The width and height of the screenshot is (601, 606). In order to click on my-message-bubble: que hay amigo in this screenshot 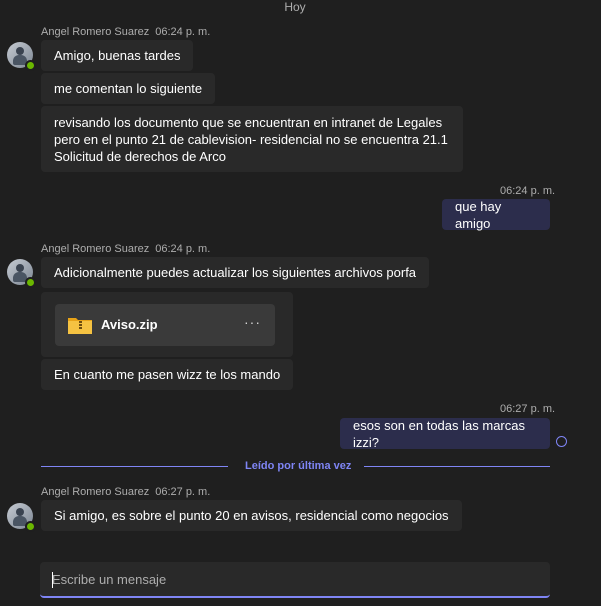, I will do `click(496, 214)`.